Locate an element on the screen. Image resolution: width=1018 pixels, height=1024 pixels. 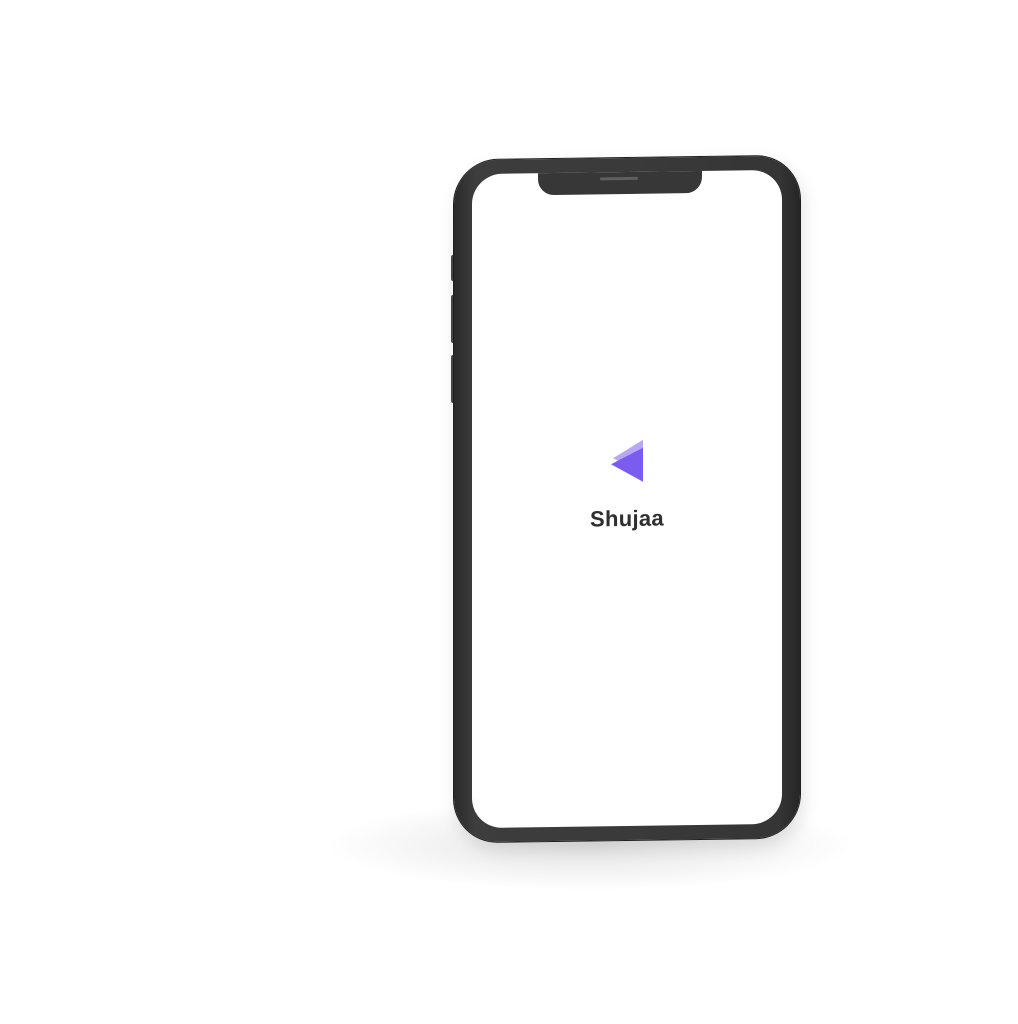
play-triangle-logo-icon is located at coordinates (627, 460).